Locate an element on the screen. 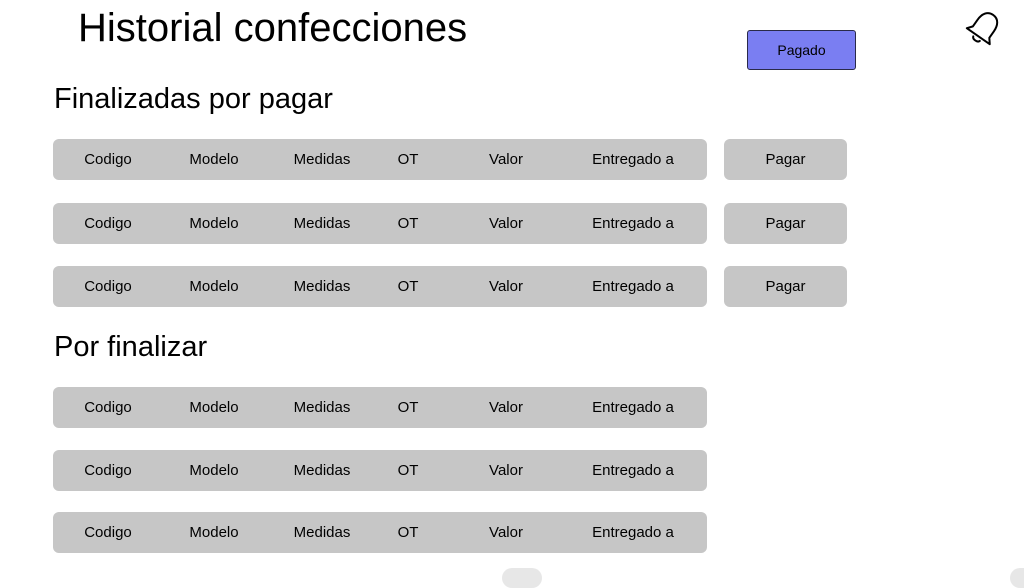 The height and width of the screenshot is (588, 1024). section-title-to-finish: Por finalizar is located at coordinates (131, 347).